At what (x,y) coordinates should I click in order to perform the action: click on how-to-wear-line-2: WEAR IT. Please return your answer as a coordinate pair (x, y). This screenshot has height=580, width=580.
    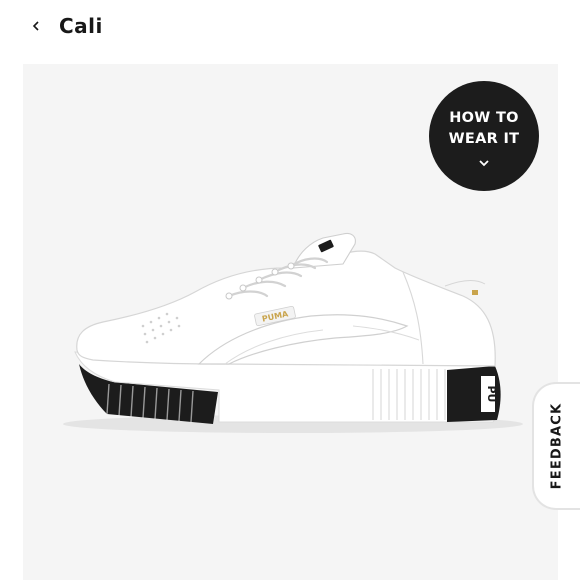
    Looking at the image, I should click on (484, 139).